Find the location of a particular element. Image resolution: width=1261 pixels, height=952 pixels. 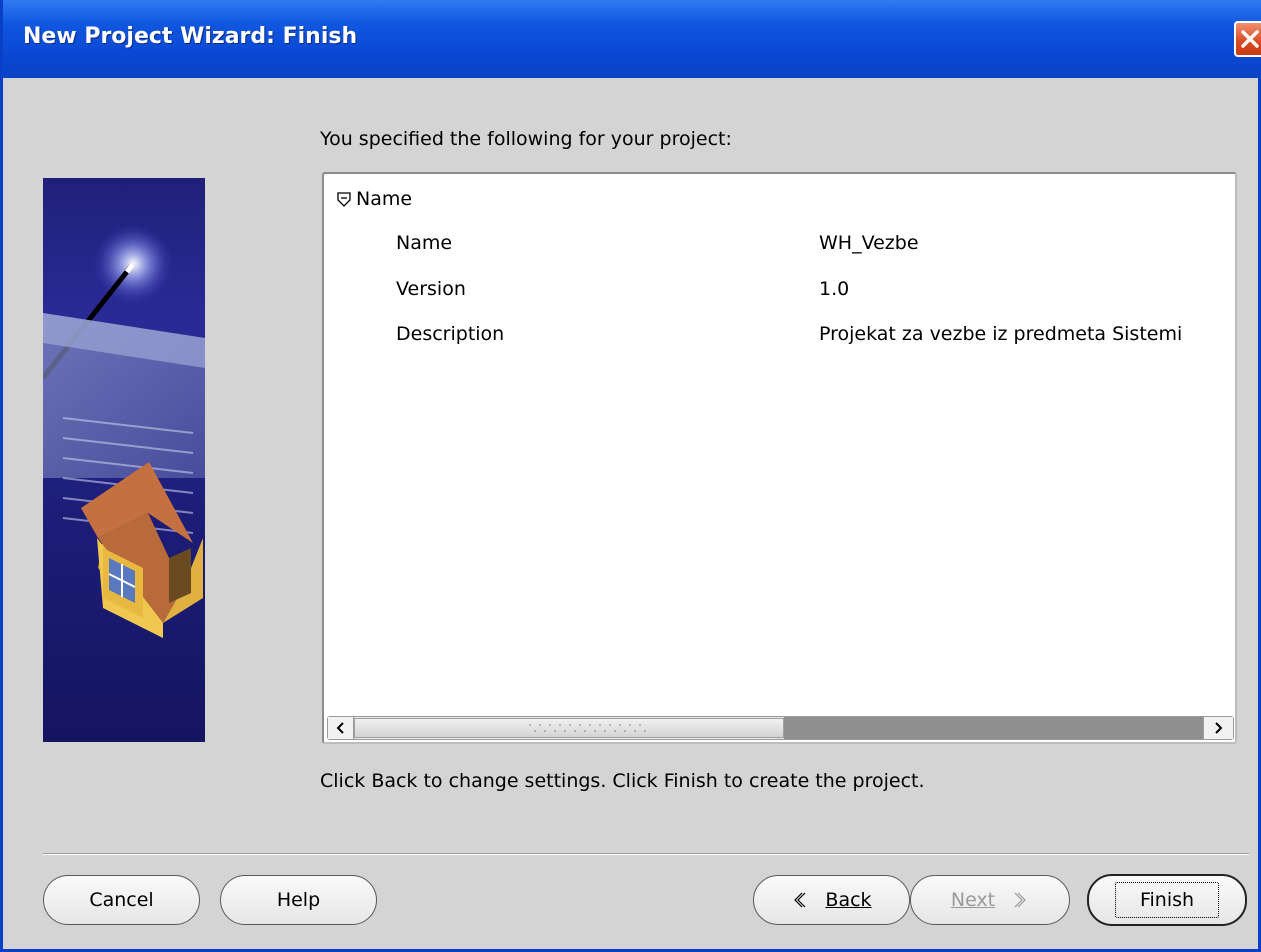

next-button-label: Next is located at coordinates (973, 900).